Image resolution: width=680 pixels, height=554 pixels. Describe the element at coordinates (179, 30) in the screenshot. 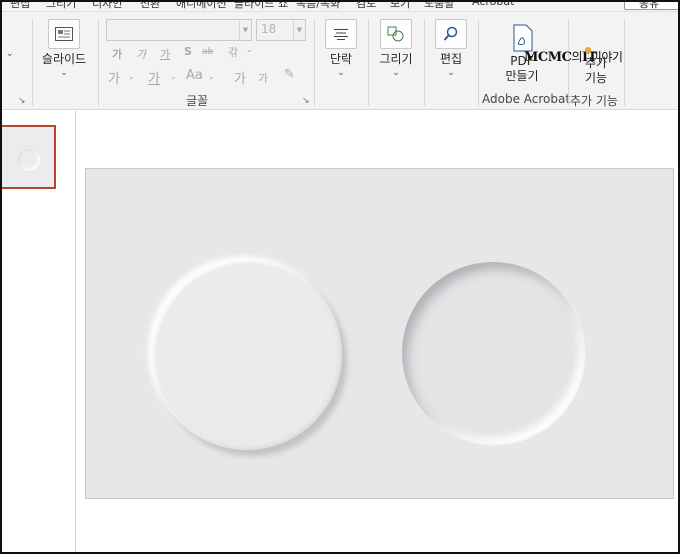

I see `font-name-combo: ▼` at that location.